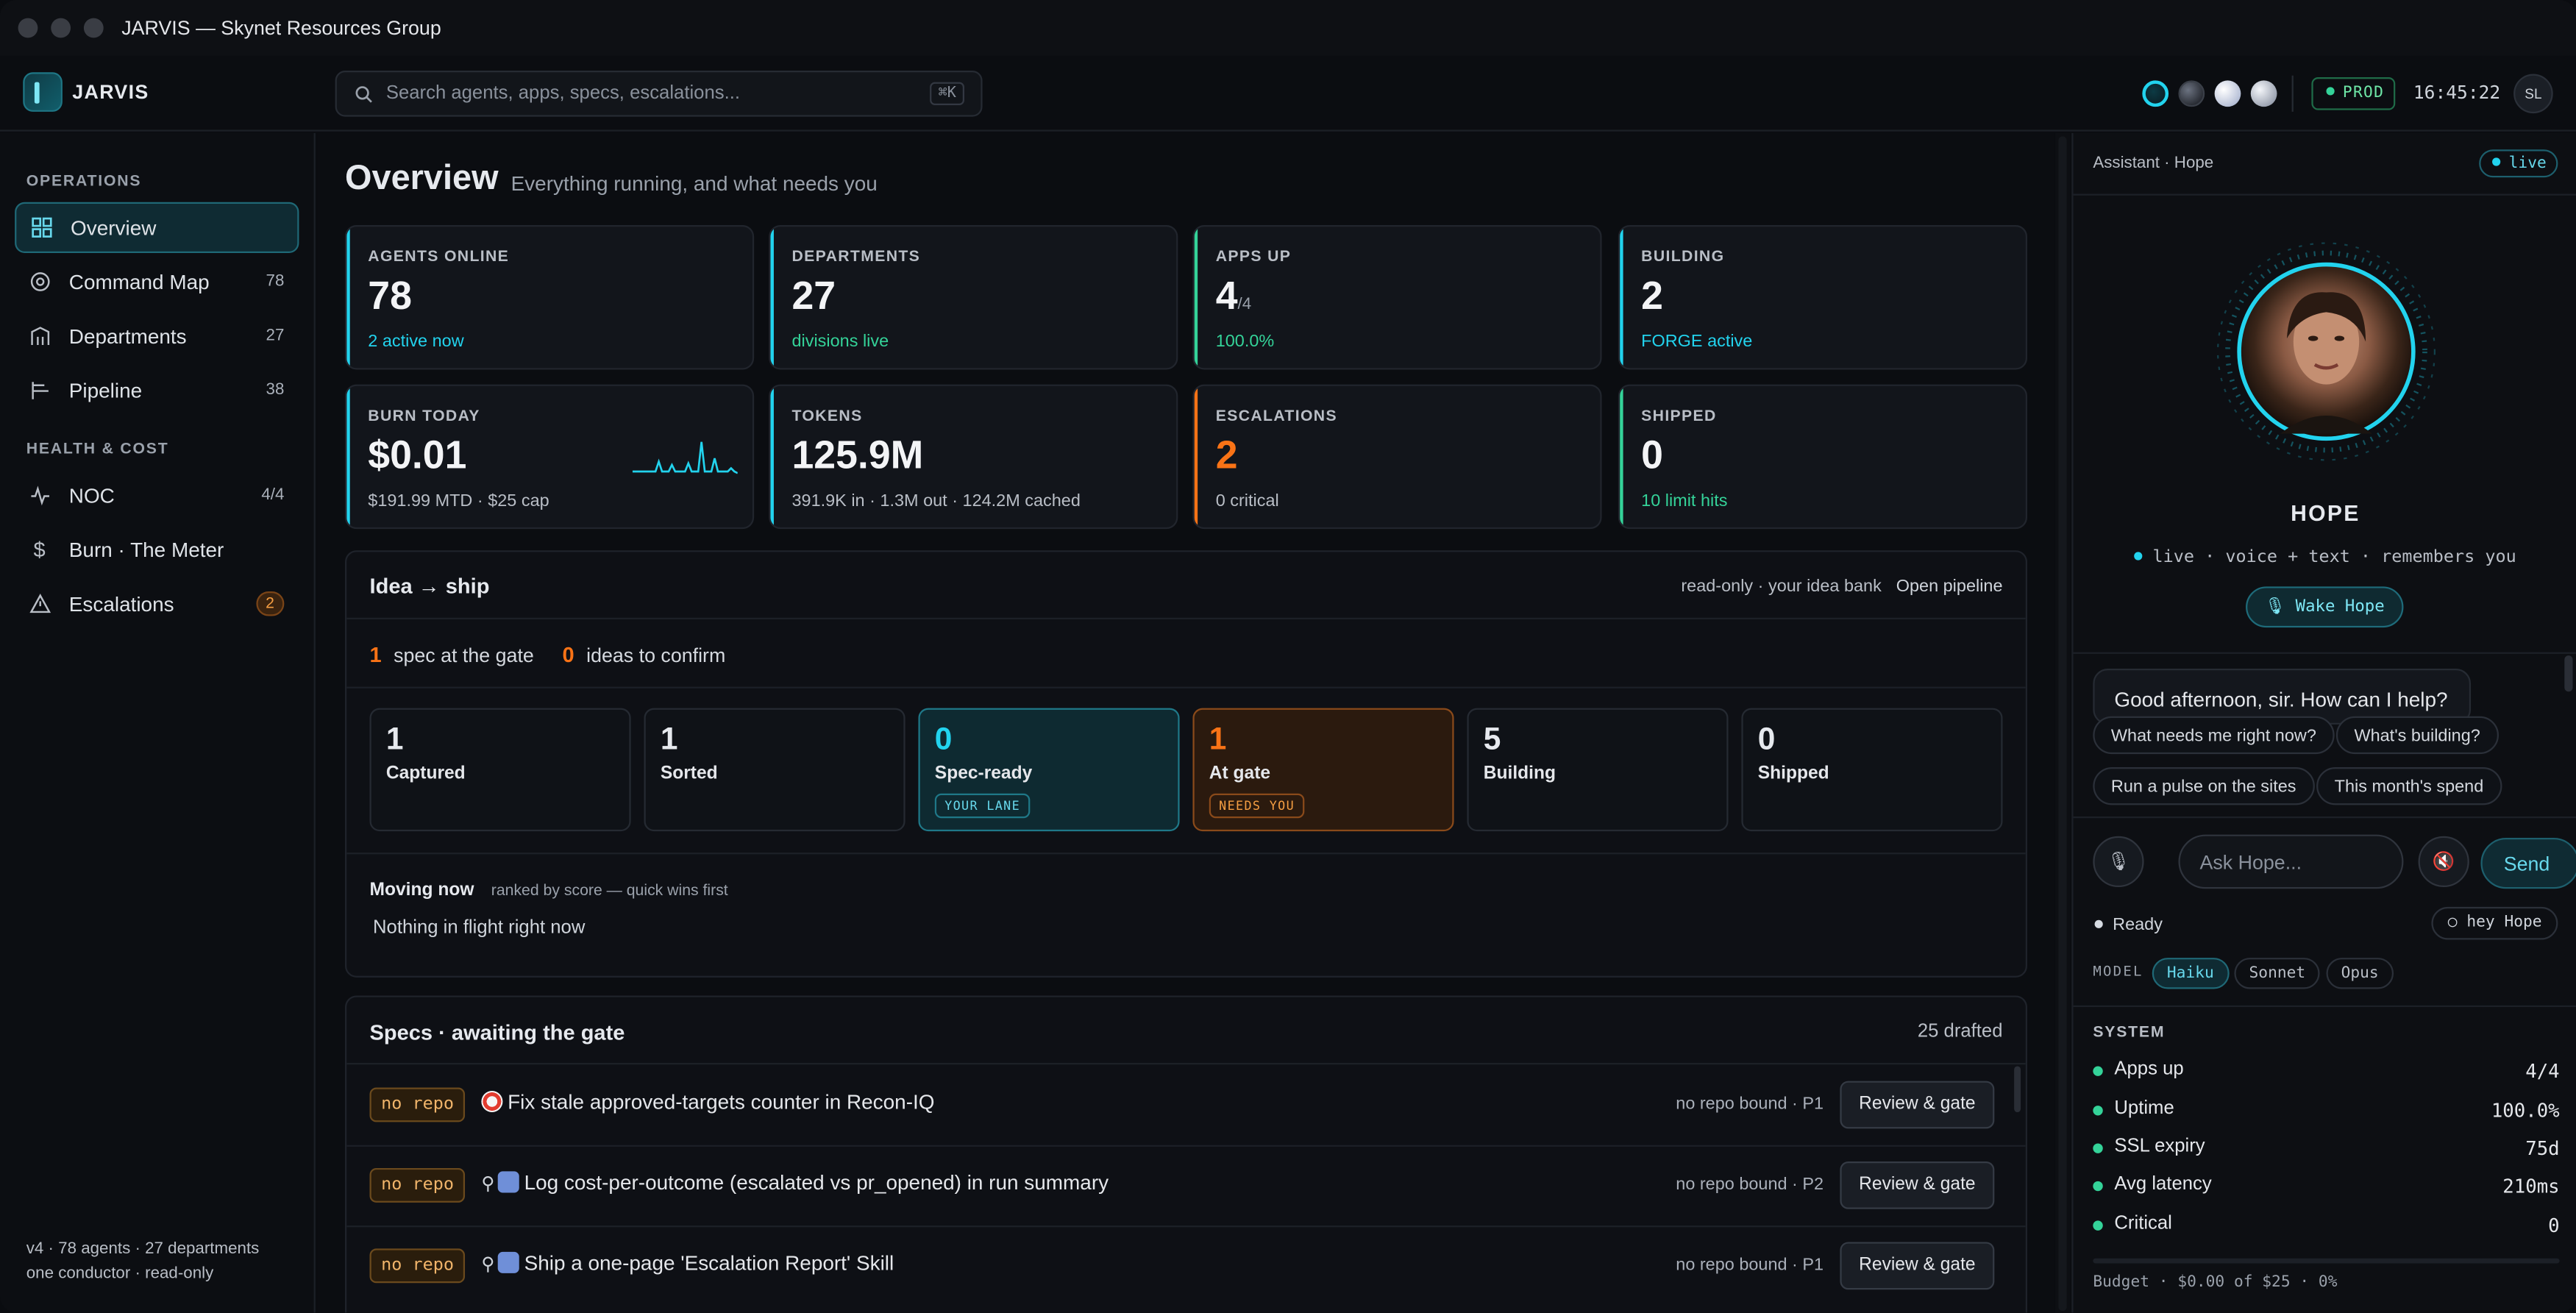 The image size is (2576, 1313). Describe the element at coordinates (1872, 770) in the screenshot. I see `stage-shipped: 0 Shipped` at that location.